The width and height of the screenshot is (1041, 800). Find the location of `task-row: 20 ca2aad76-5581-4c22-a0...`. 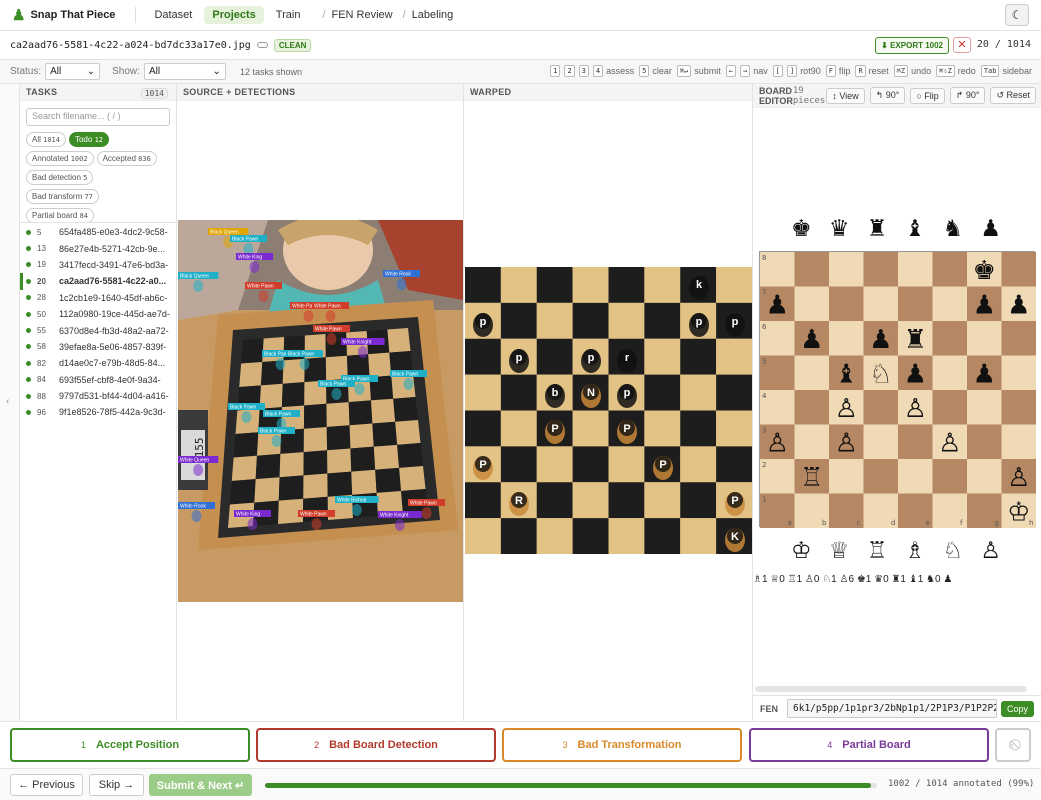

task-row: 20 ca2aad76-5581-4c22-a0... is located at coordinates (98, 281).